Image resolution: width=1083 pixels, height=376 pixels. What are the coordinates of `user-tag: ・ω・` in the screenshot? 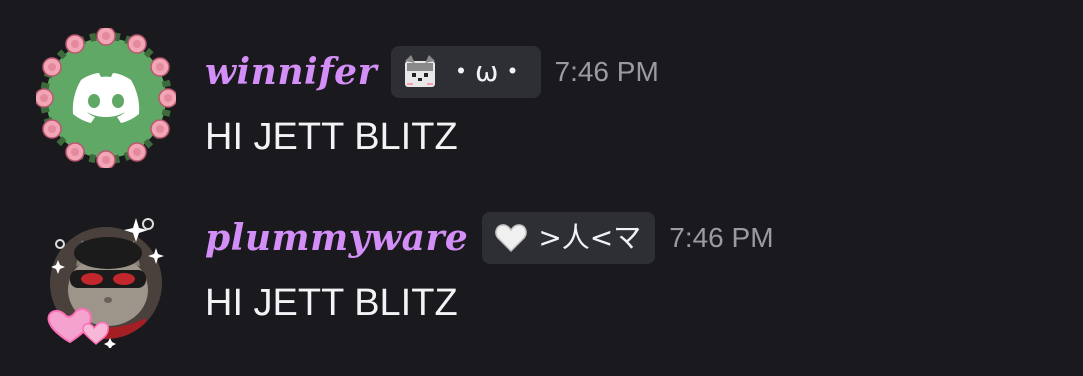 It's located at (466, 72).